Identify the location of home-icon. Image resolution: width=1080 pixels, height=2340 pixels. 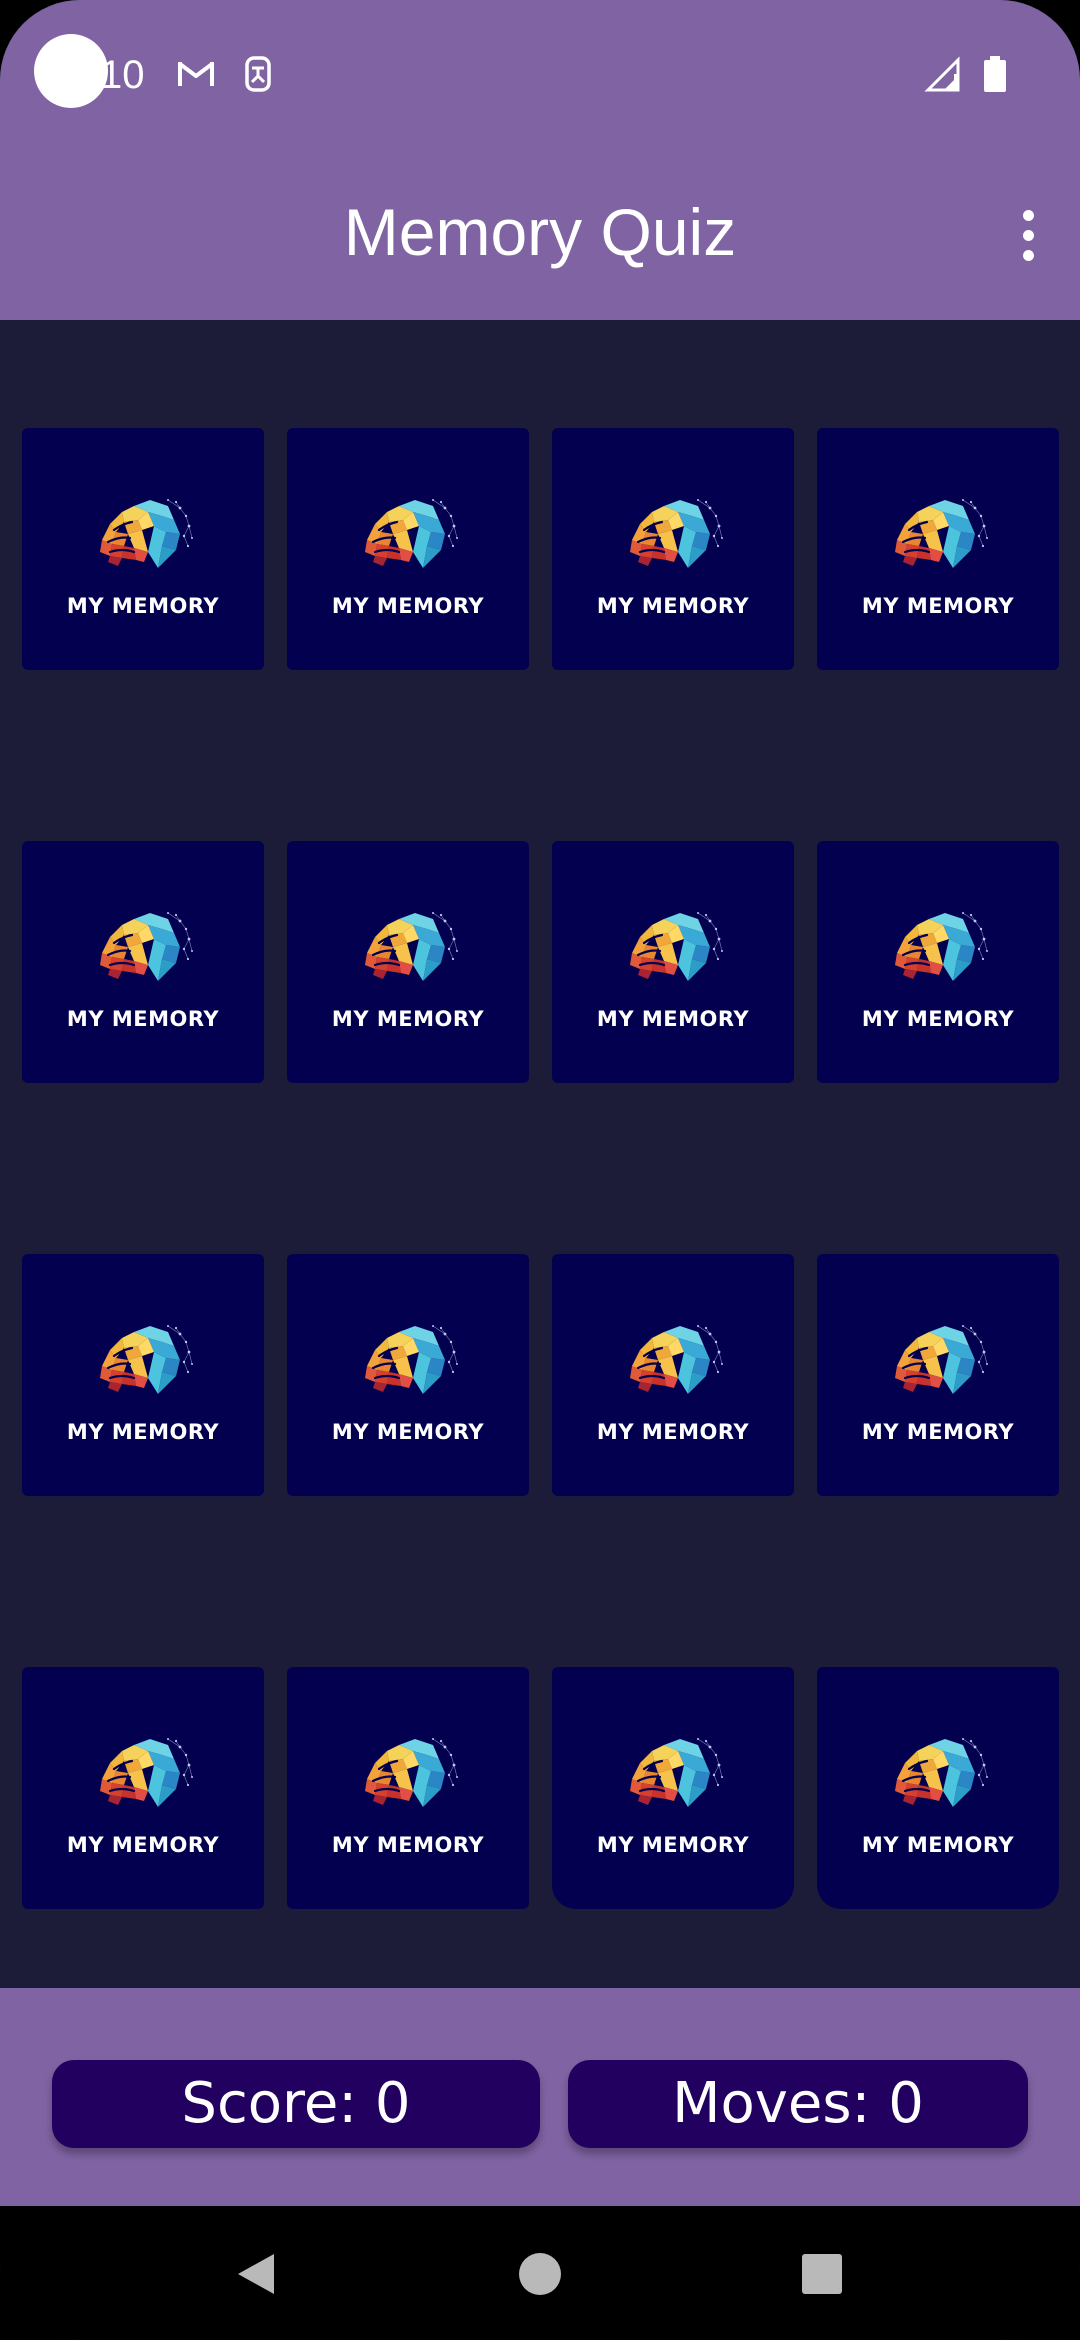
(540, 2274).